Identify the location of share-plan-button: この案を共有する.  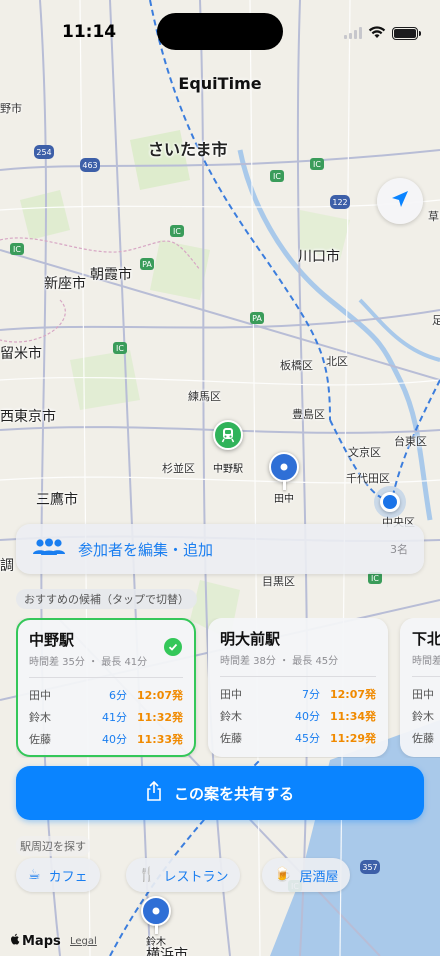
(220, 793).